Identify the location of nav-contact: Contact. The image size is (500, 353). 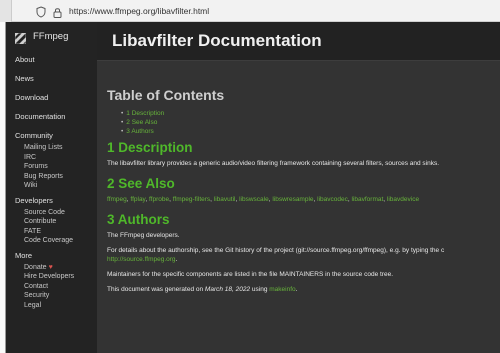
(51, 287).